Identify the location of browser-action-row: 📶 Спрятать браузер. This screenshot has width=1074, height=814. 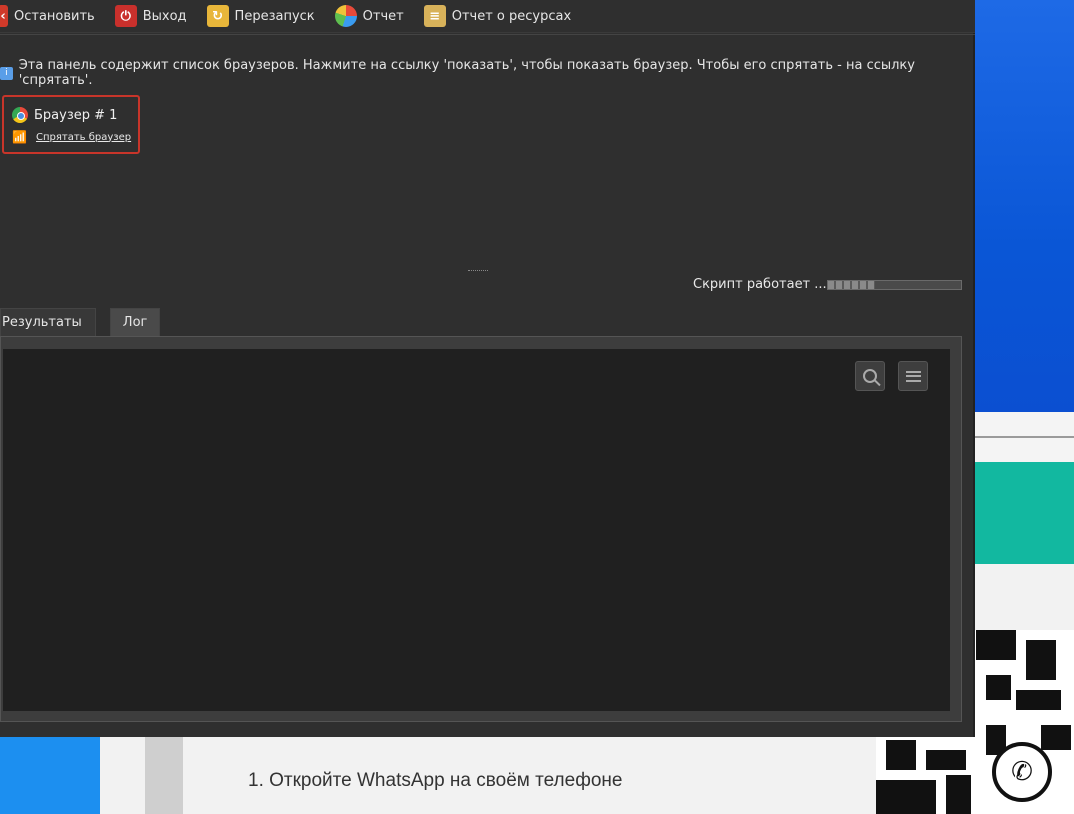
(71, 137).